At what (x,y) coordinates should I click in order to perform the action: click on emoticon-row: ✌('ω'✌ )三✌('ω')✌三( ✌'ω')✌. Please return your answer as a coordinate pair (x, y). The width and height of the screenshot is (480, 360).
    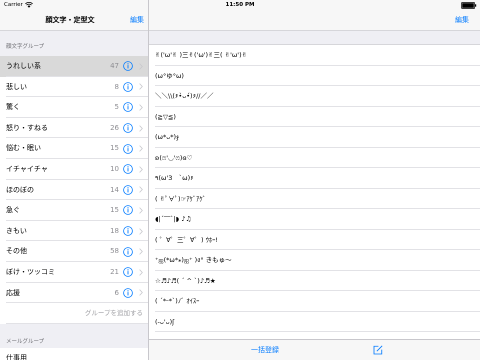
    Looking at the image, I should click on (314, 55).